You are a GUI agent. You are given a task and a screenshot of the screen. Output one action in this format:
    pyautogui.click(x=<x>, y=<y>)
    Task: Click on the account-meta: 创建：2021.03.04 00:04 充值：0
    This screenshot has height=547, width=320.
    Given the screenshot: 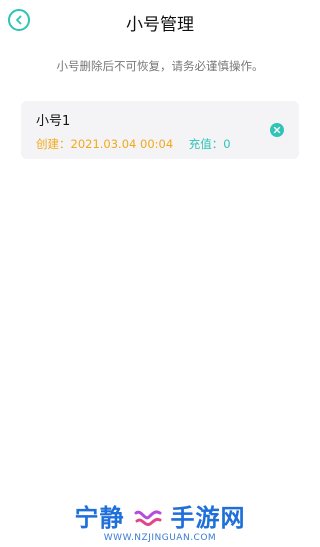 What is the action you would take?
    pyautogui.click(x=133, y=144)
    